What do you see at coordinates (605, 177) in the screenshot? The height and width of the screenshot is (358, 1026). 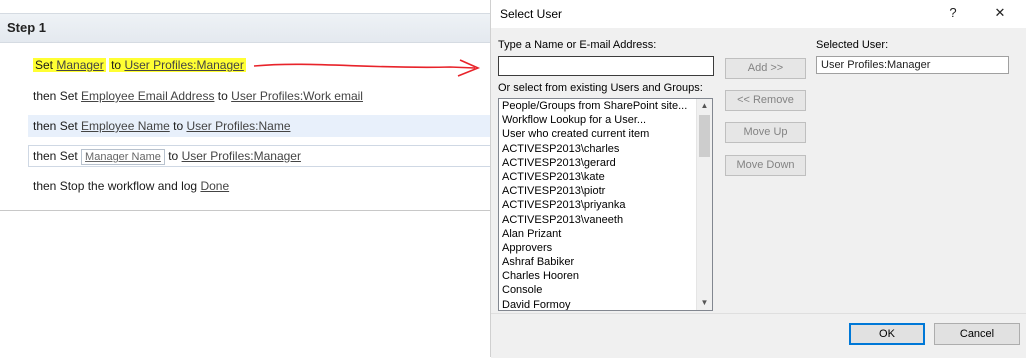 I see `list-item: ACTIVESP2013\kate` at bounding box center [605, 177].